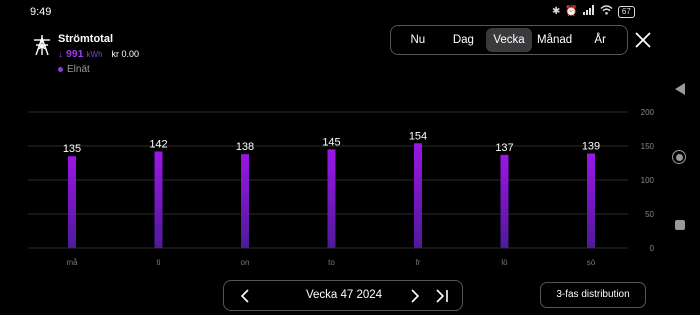  Describe the element at coordinates (591, 200) in the screenshot. I see `bar-sö` at that location.